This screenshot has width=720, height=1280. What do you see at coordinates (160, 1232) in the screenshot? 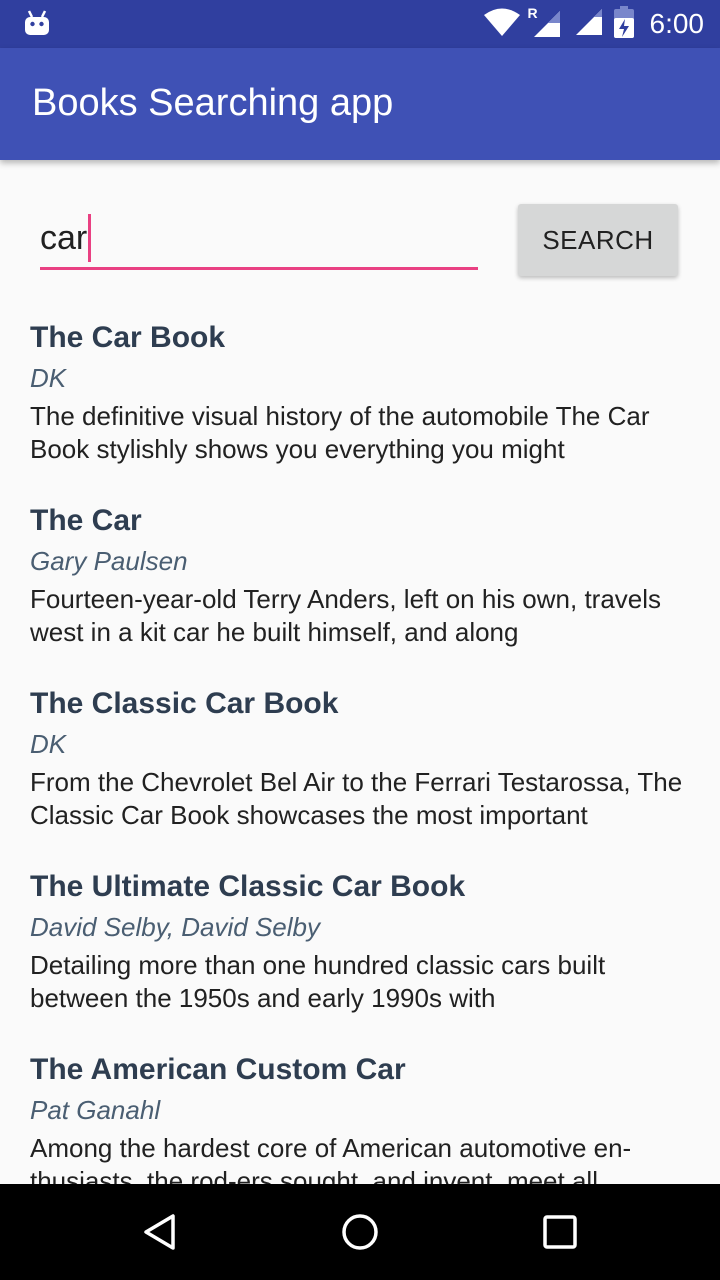
I see `back-icon` at bounding box center [160, 1232].